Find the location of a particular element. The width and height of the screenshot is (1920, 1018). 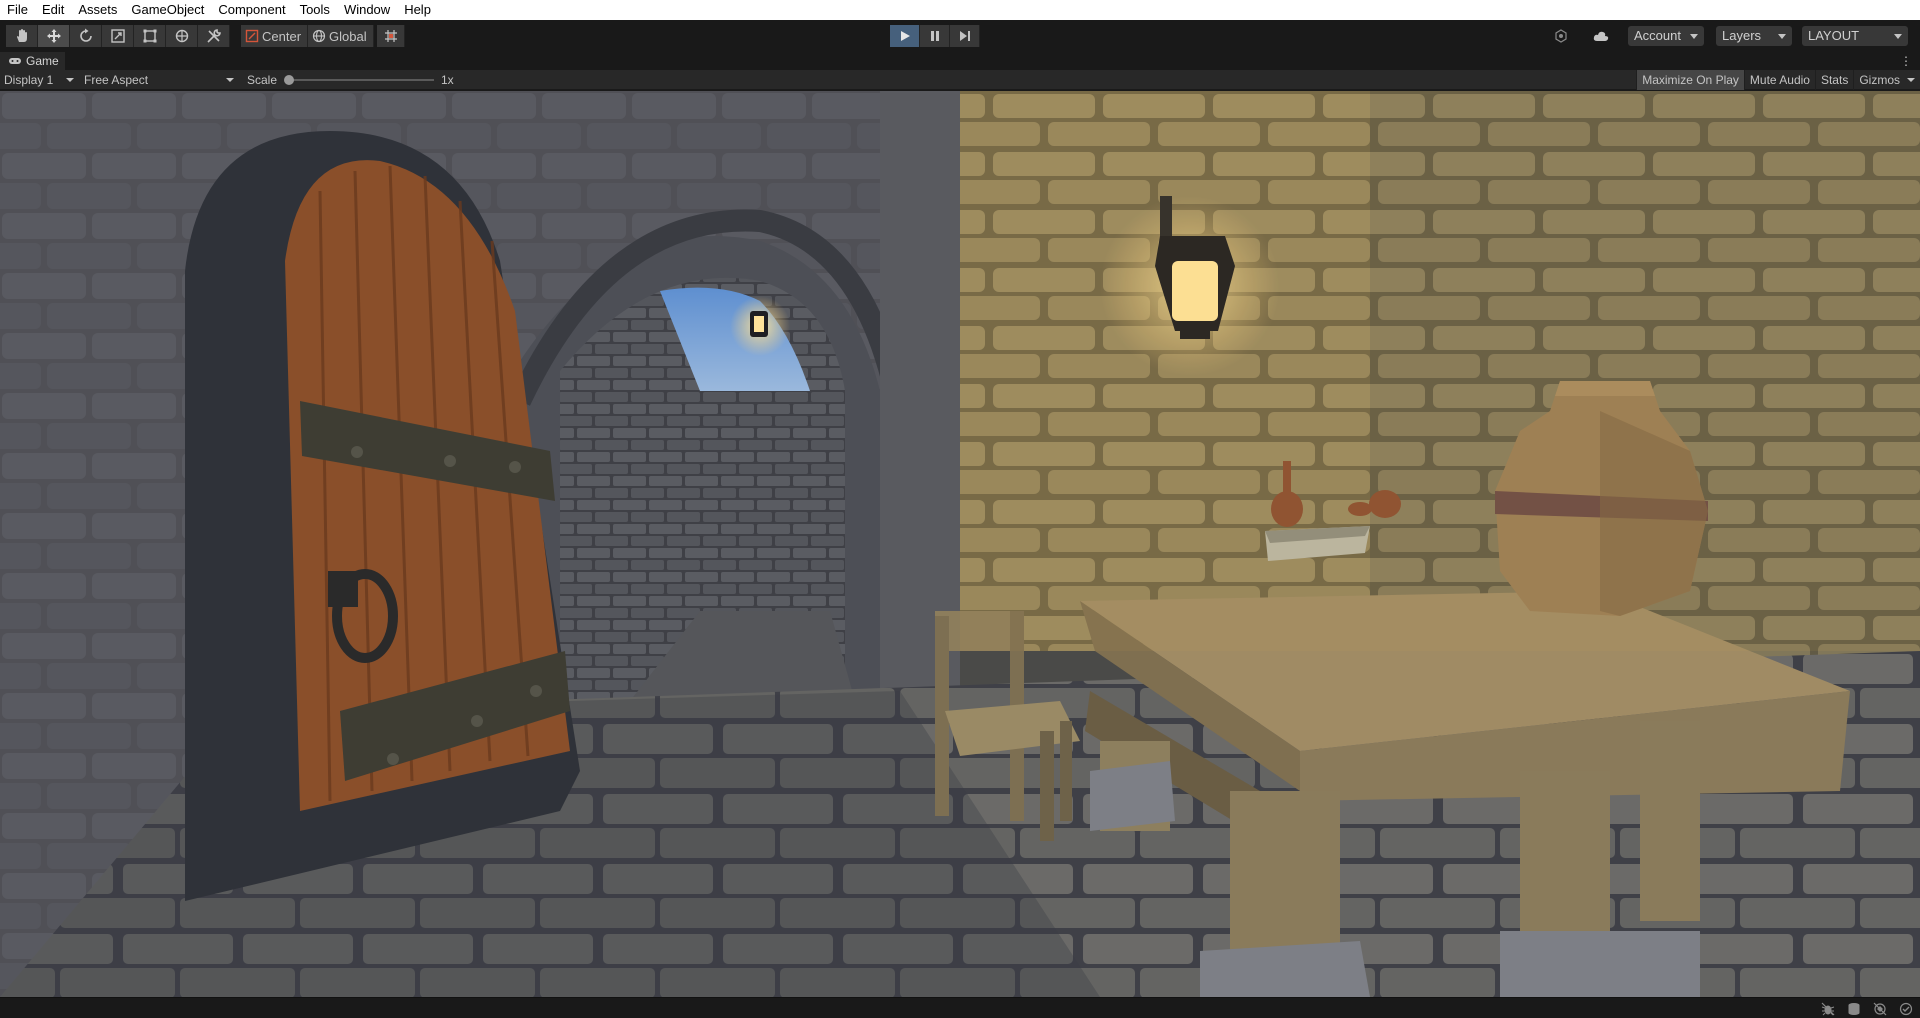

pivot-rotation-label: Global is located at coordinates (348, 36).